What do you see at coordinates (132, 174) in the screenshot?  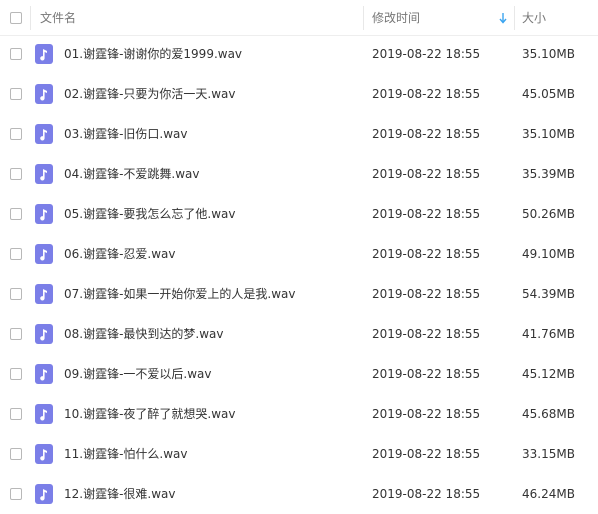 I see `file-name: 04.谢霆锋-不爱跳舞.wav` at bounding box center [132, 174].